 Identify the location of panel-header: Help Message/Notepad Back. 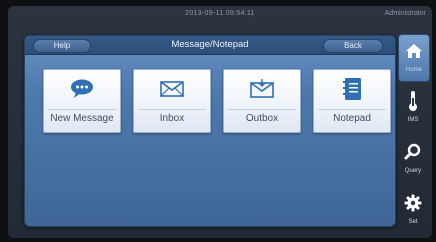
(210, 45).